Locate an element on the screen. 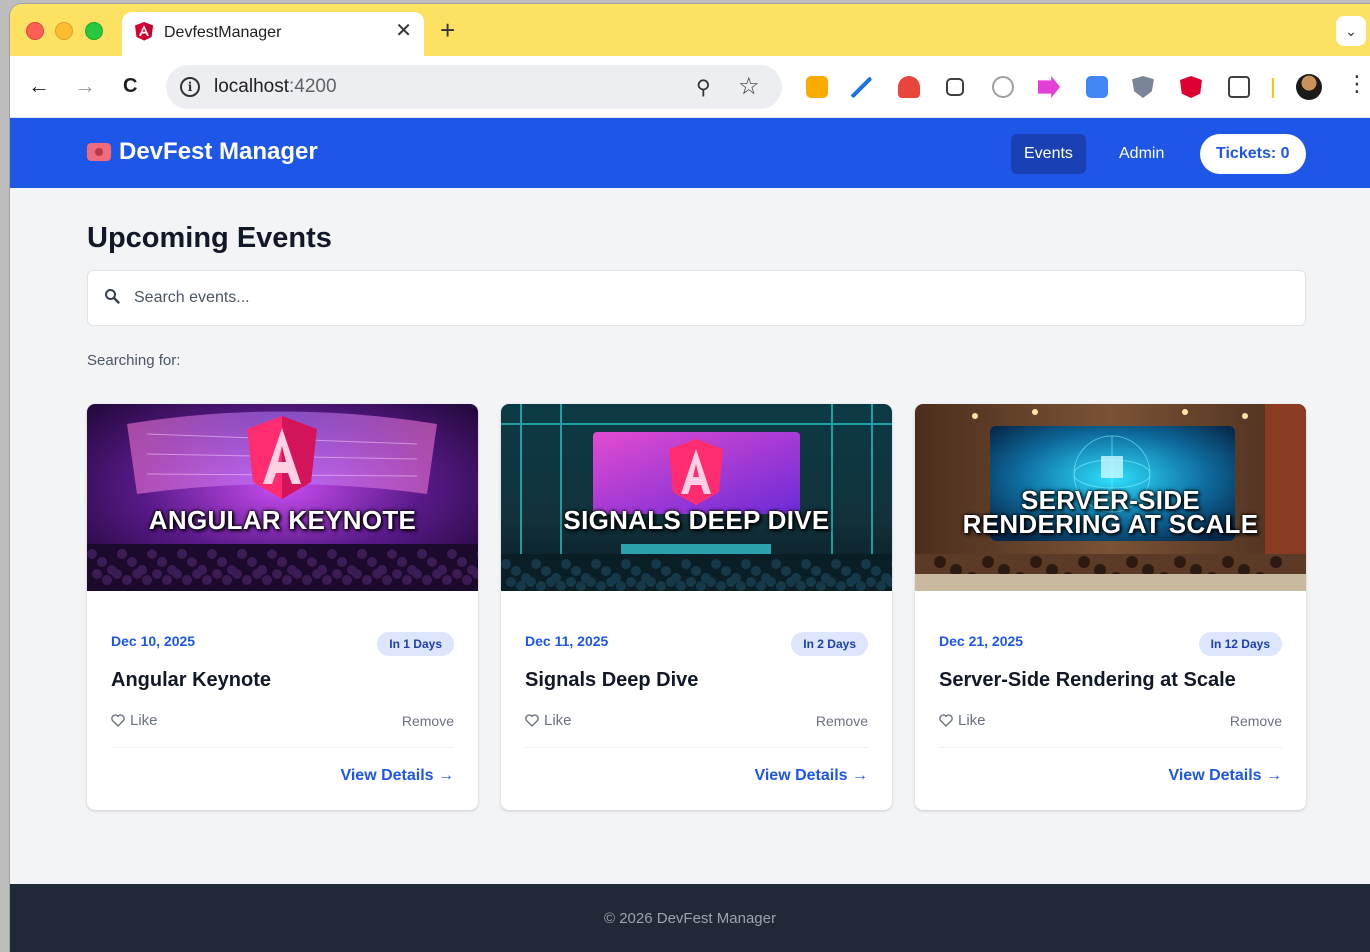  footer: © 2026 DevFest Manager is located at coordinates (690, 918).